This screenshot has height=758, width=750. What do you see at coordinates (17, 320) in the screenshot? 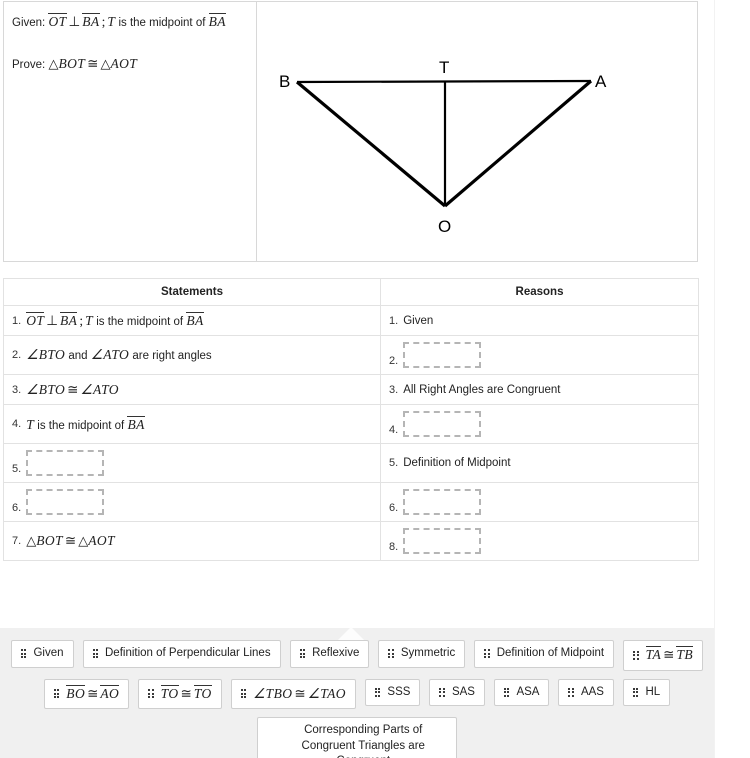
I see `statement-number: 1.` at bounding box center [17, 320].